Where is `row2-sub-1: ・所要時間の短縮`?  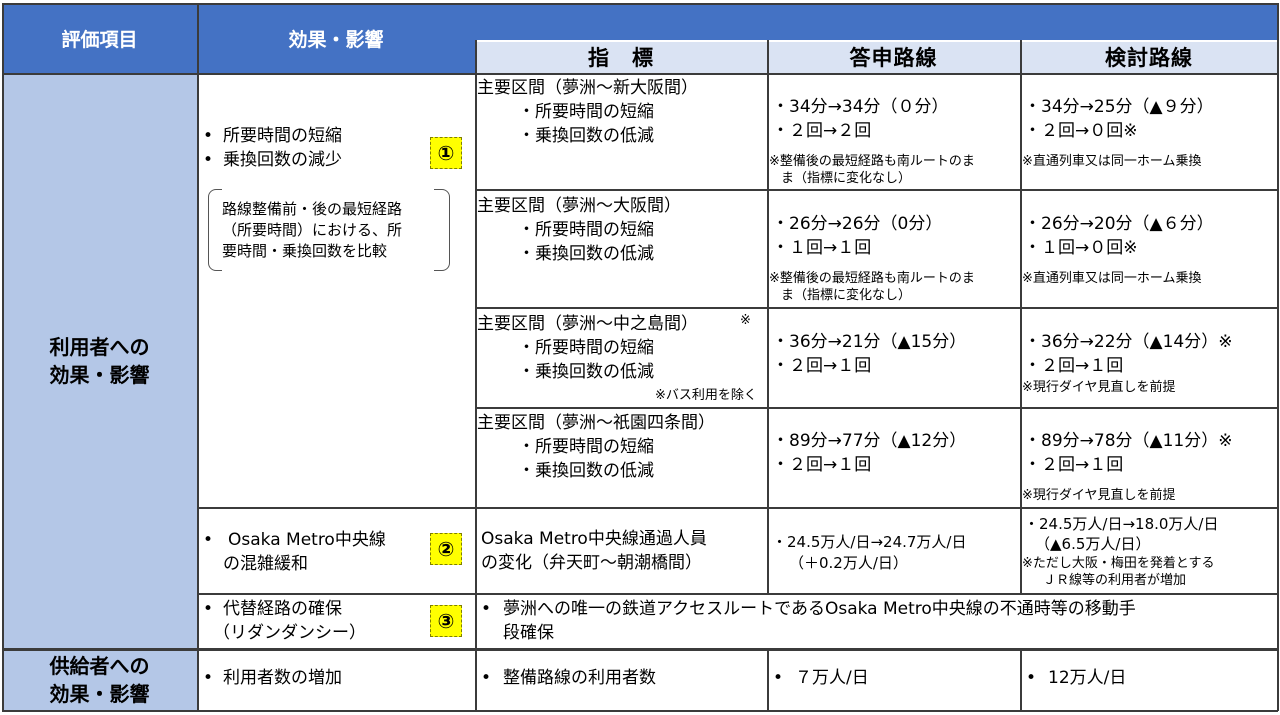
row2-sub-1: ・所要時間の短縮 is located at coordinates (586, 230).